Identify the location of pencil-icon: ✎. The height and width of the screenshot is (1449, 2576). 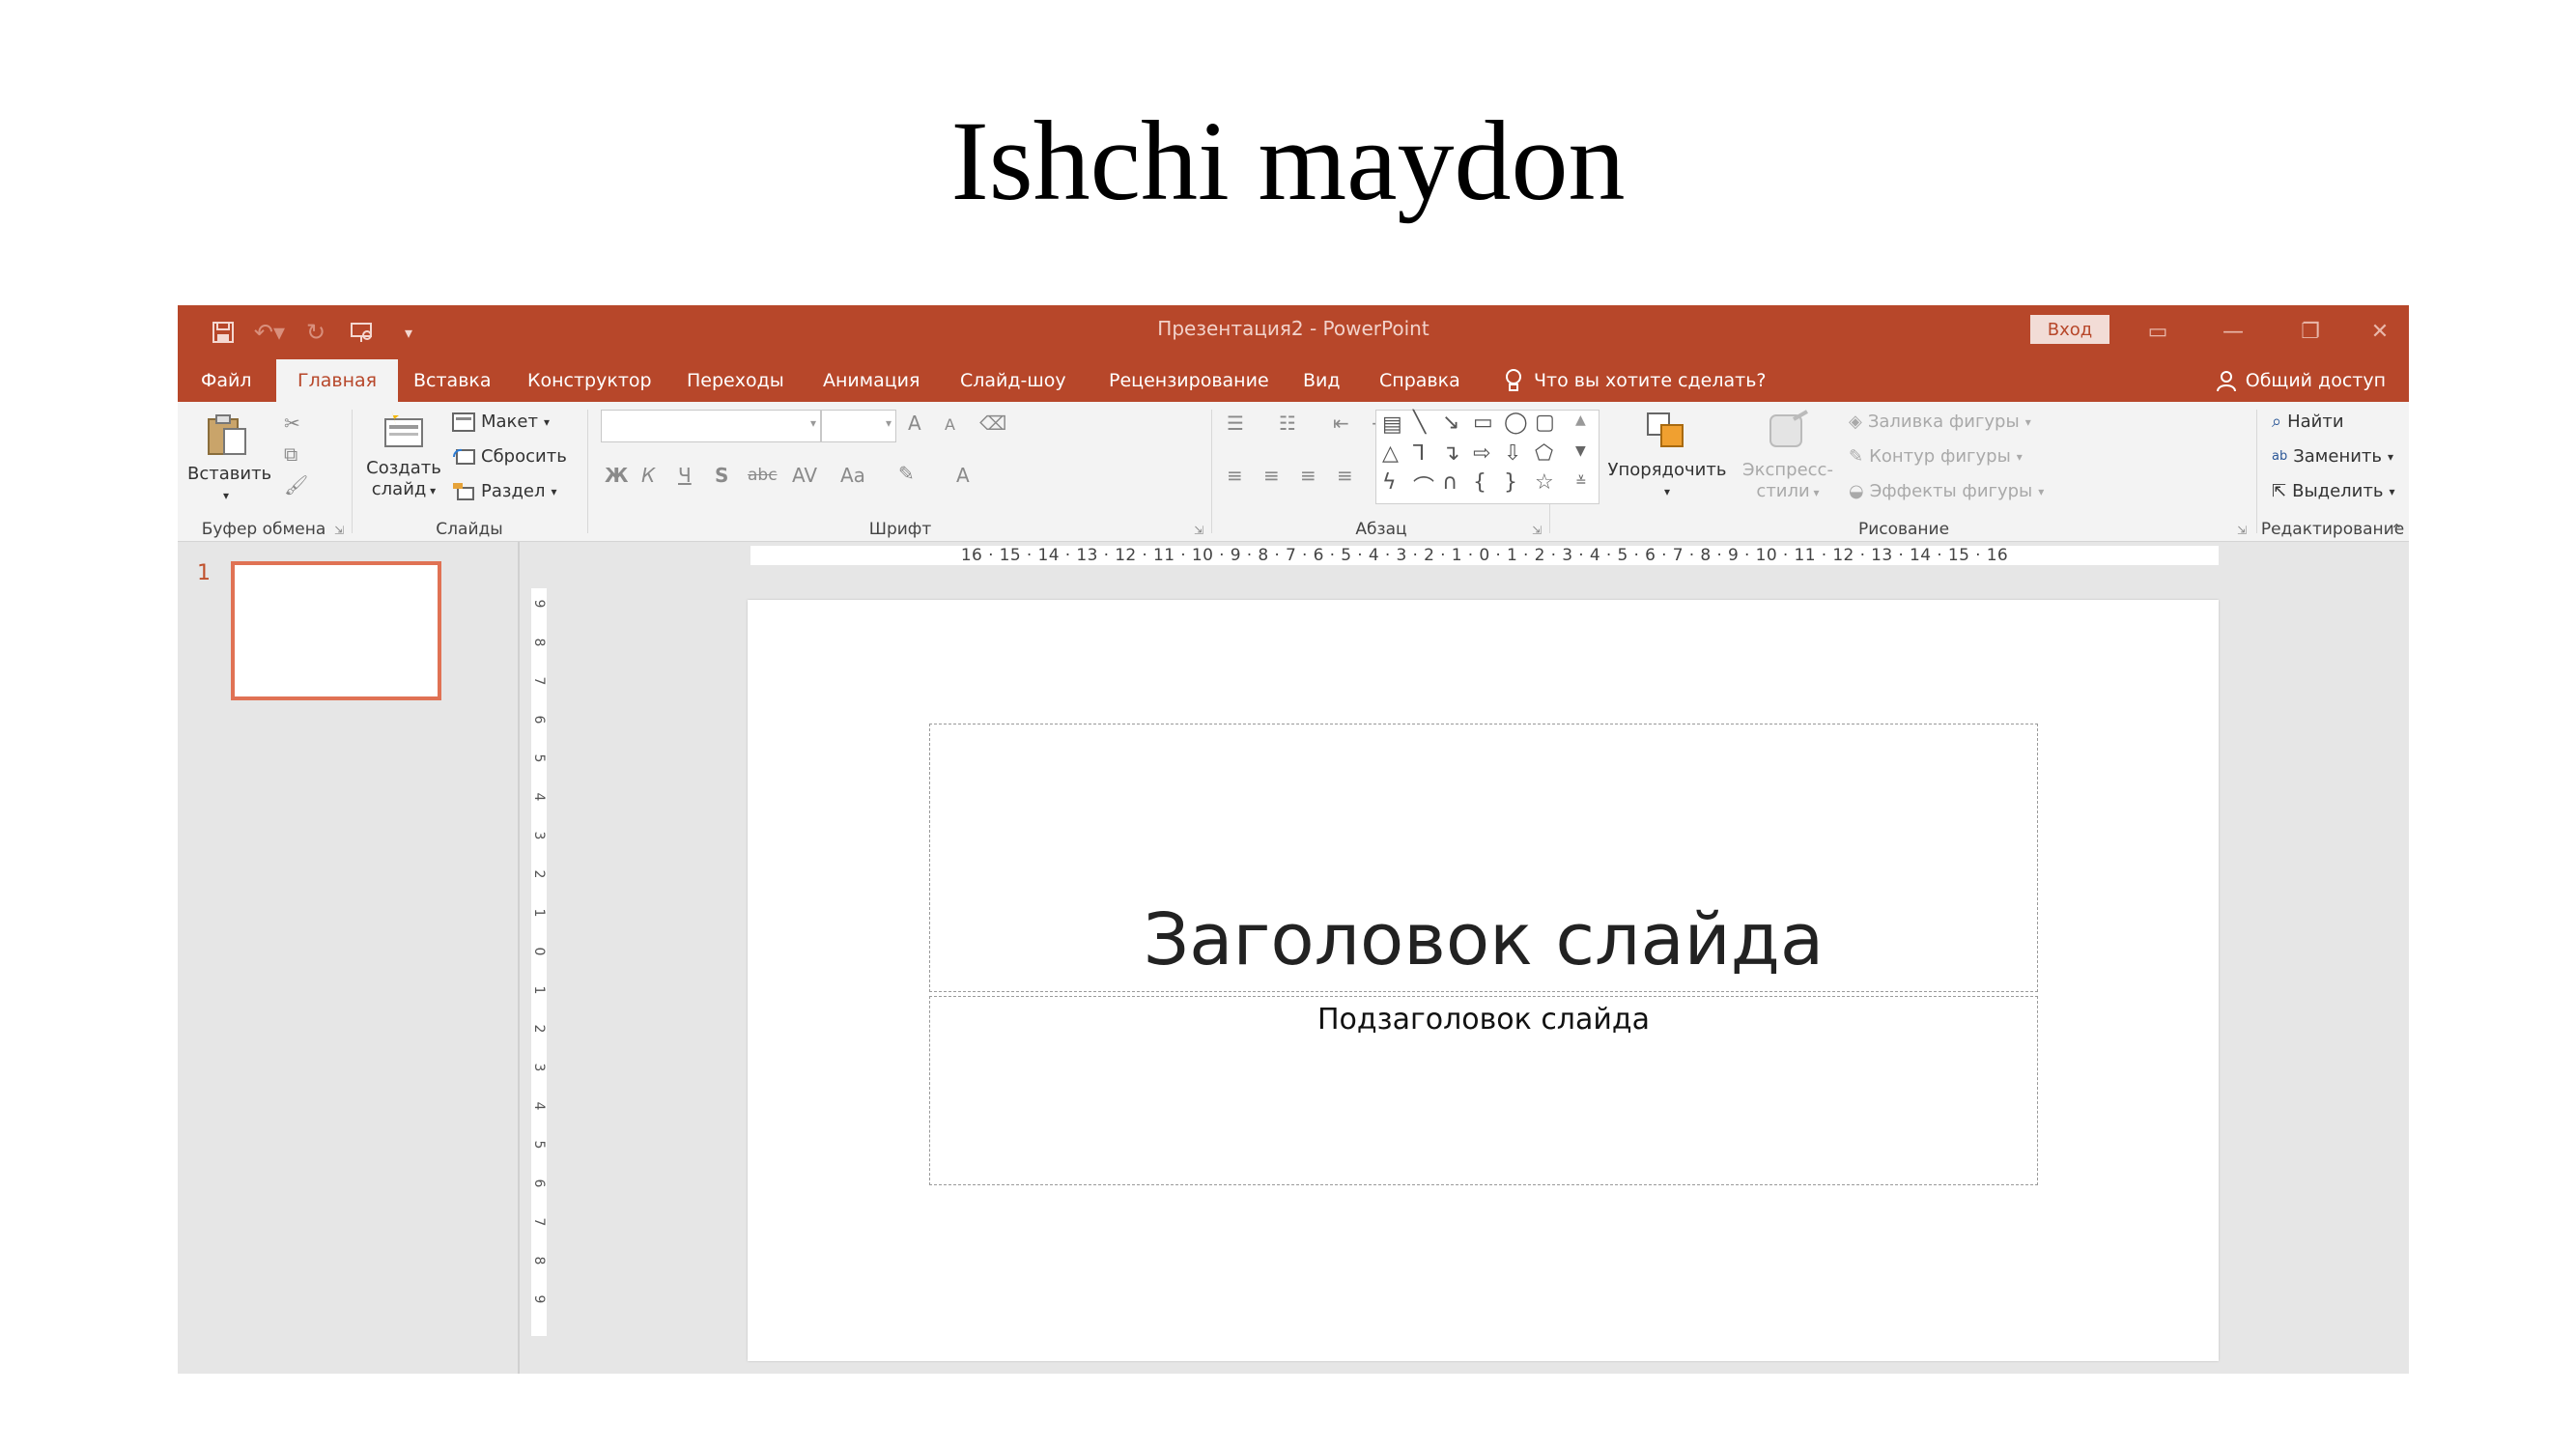
(1856, 456).